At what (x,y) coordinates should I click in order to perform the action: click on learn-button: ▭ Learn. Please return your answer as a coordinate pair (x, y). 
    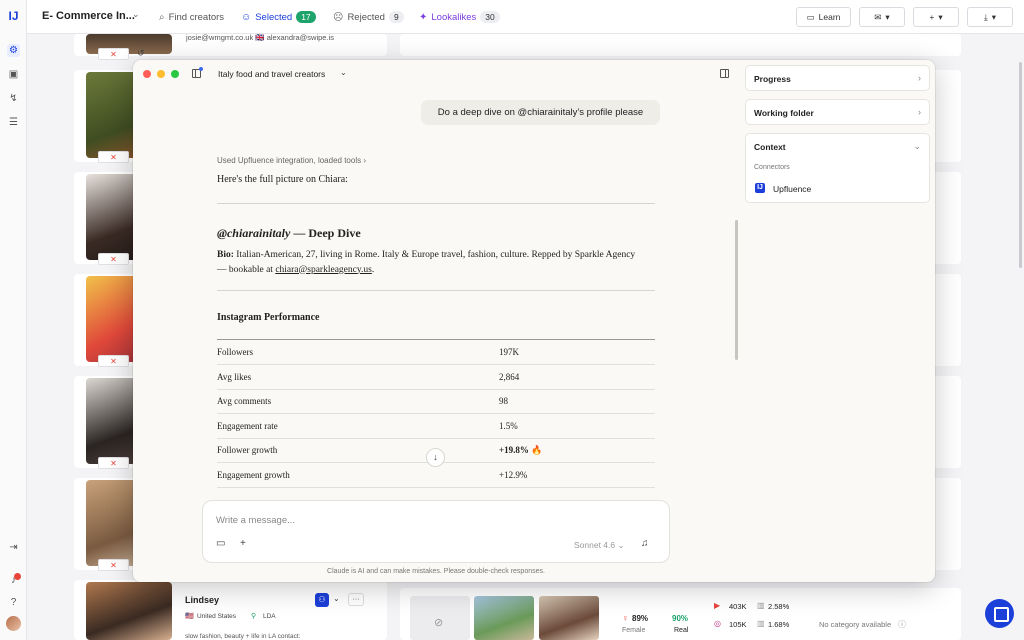
    Looking at the image, I should click on (823, 17).